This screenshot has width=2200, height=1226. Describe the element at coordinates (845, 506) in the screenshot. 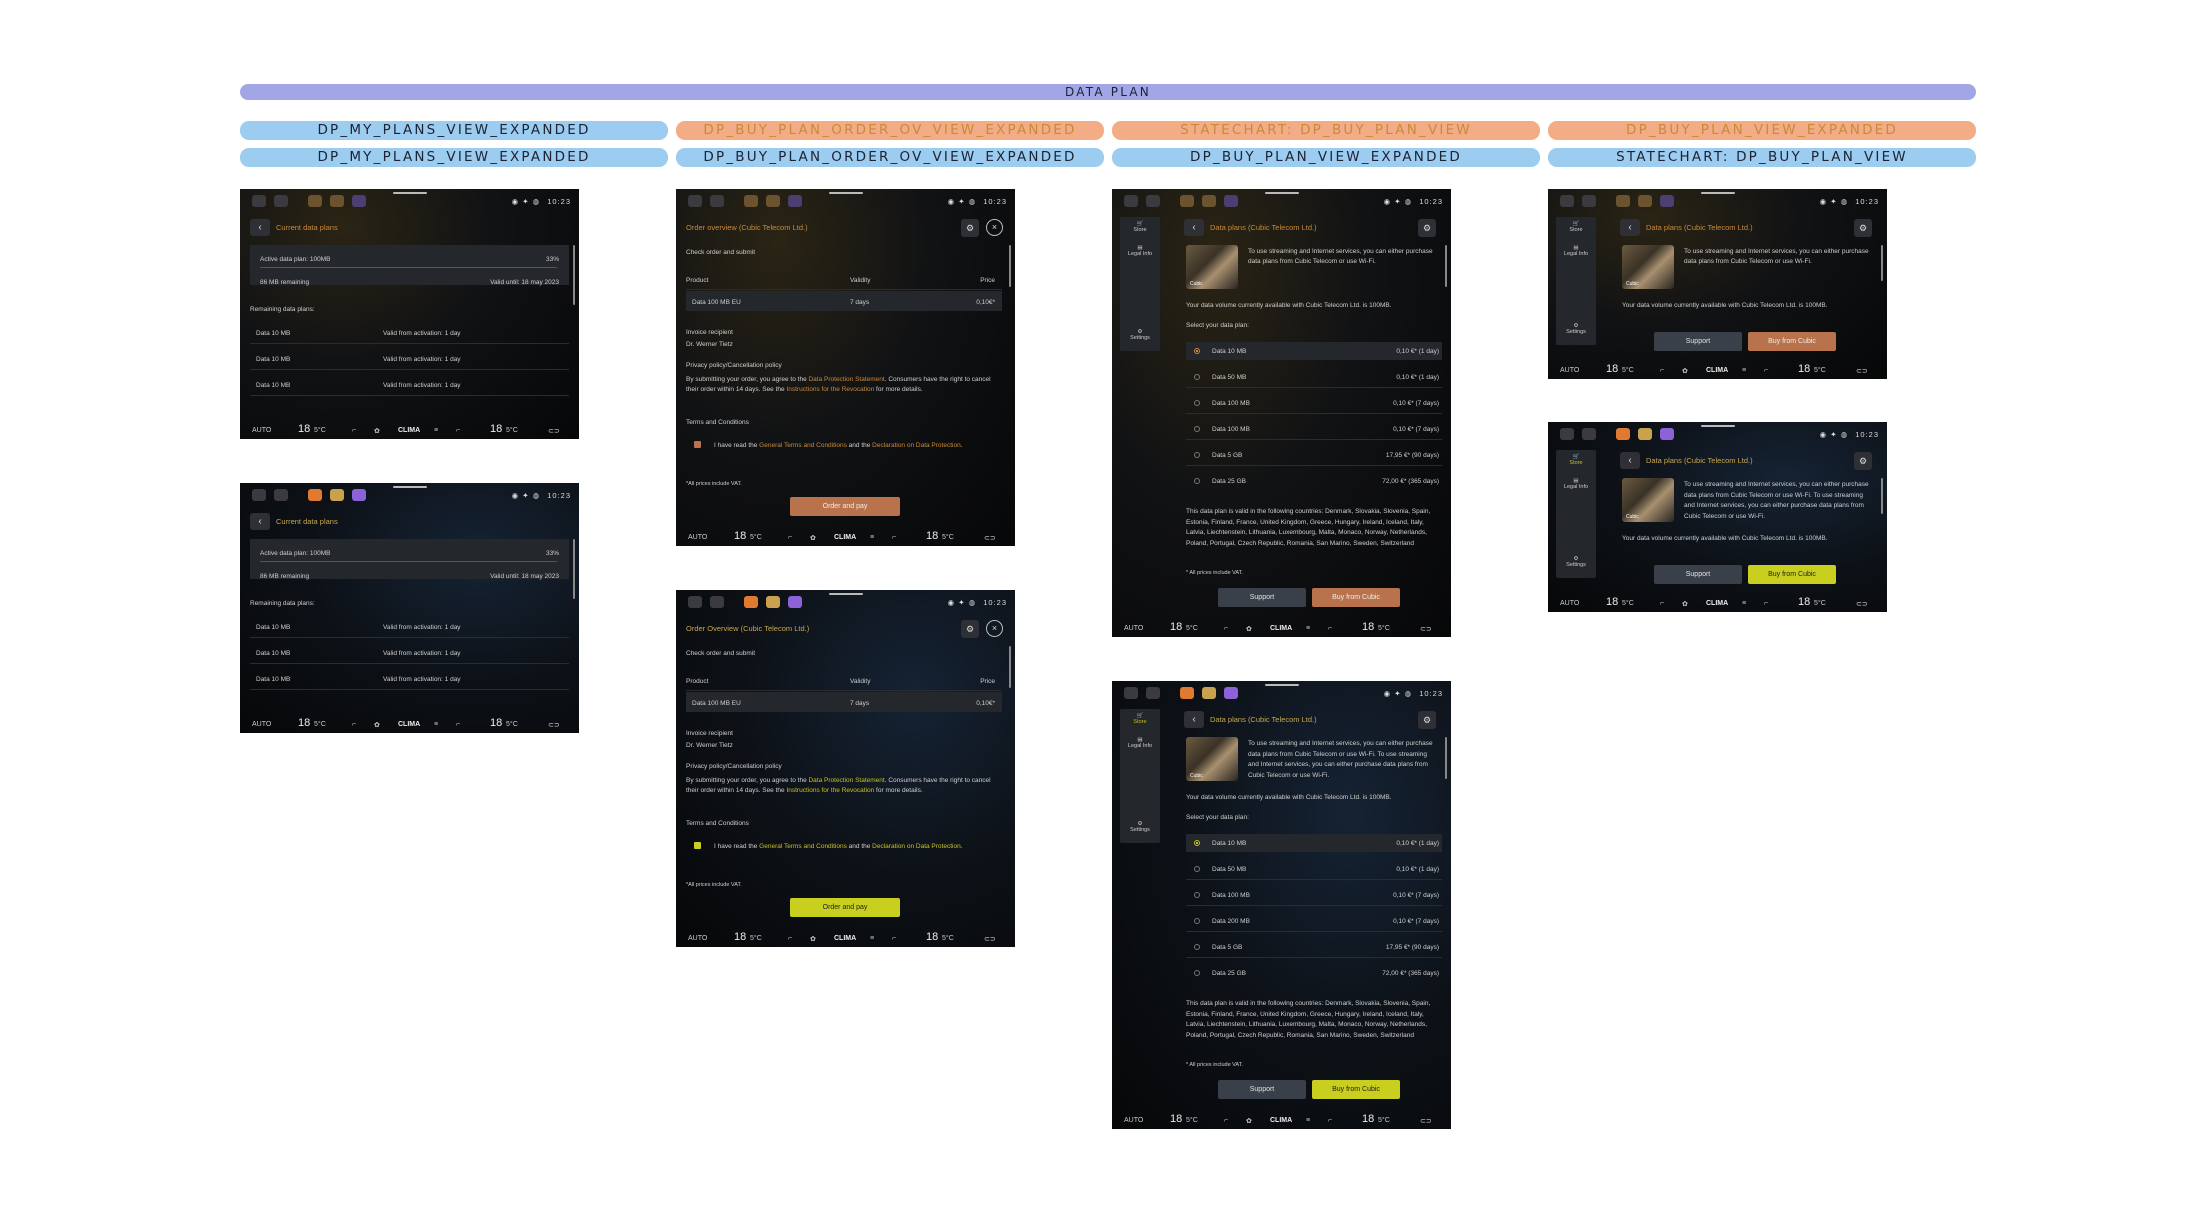

I see `order-and-pay-button: Order and pay` at that location.